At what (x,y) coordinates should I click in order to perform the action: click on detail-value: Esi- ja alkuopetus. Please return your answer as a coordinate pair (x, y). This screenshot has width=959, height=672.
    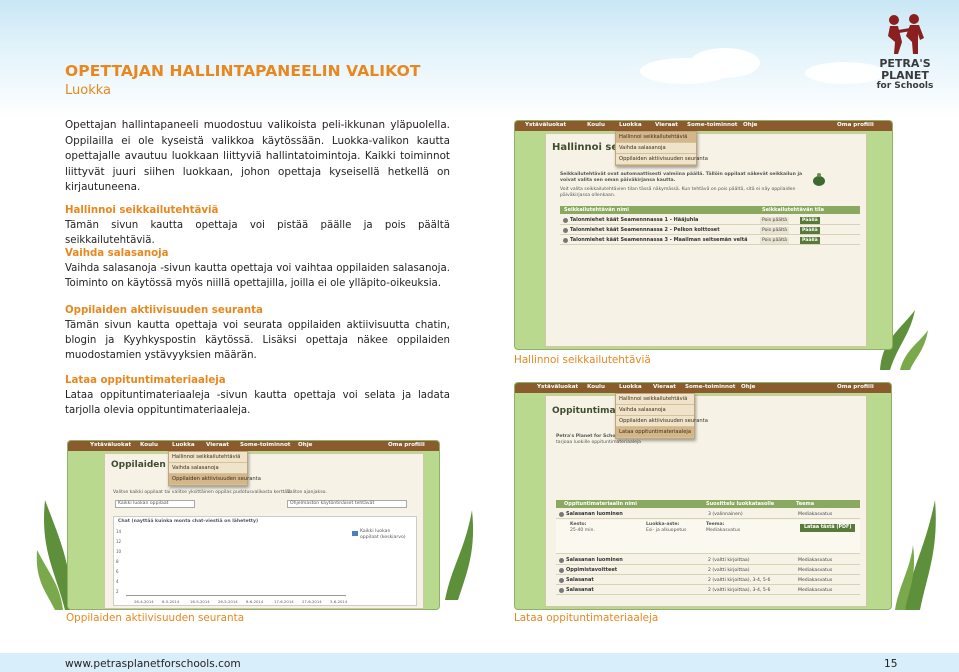
    Looking at the image, I should click on (666, 530).